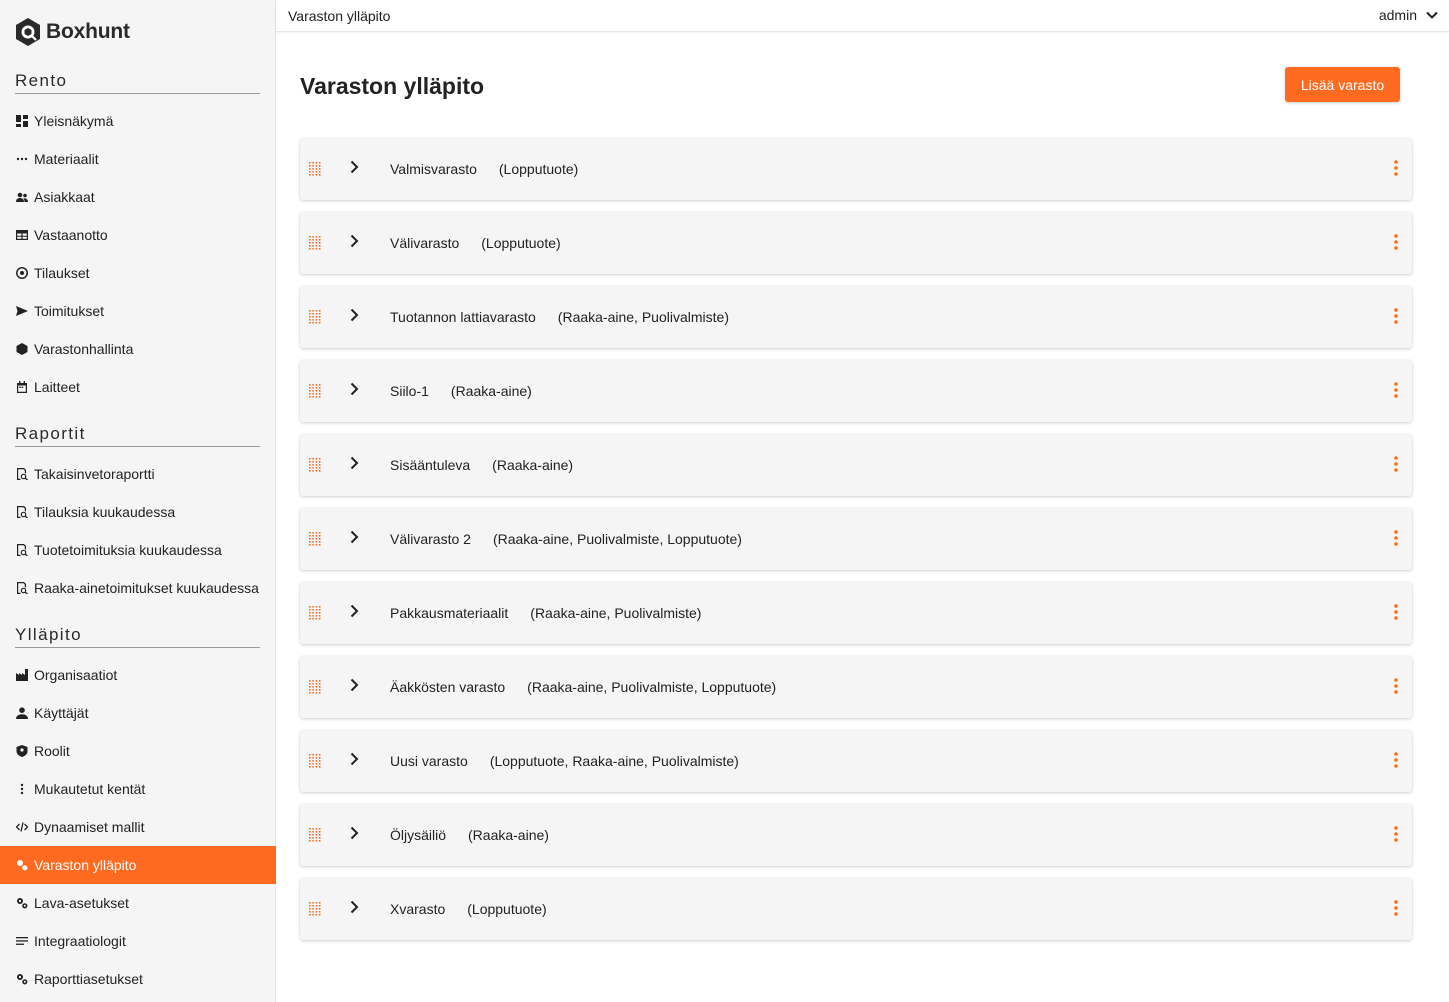  I want to click on sidebar-item: Organisaatiot, so click(138, 675).